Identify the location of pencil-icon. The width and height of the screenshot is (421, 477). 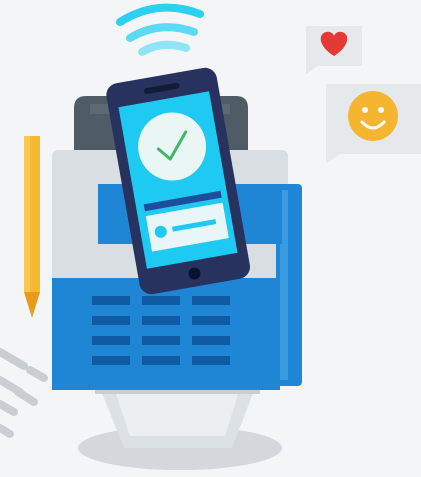
(32, 227).